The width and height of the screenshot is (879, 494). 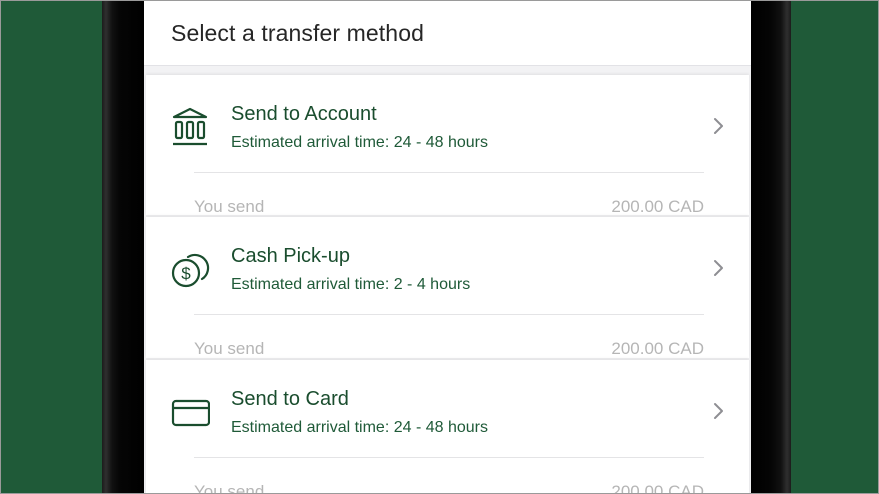 What do you see at coordinates (771, 247) in the screenshot?
I see `phone-bezel-right` at bounding box center [771, 247].